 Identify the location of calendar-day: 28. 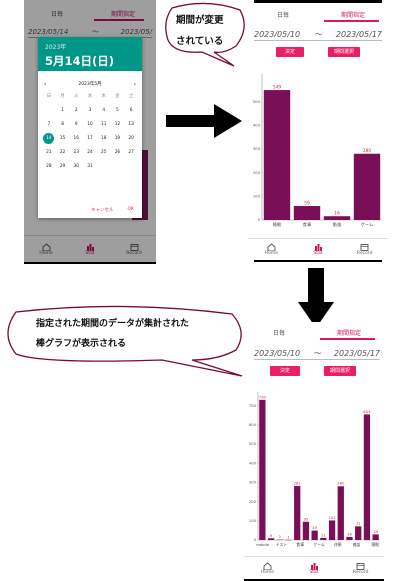
(49, 166).